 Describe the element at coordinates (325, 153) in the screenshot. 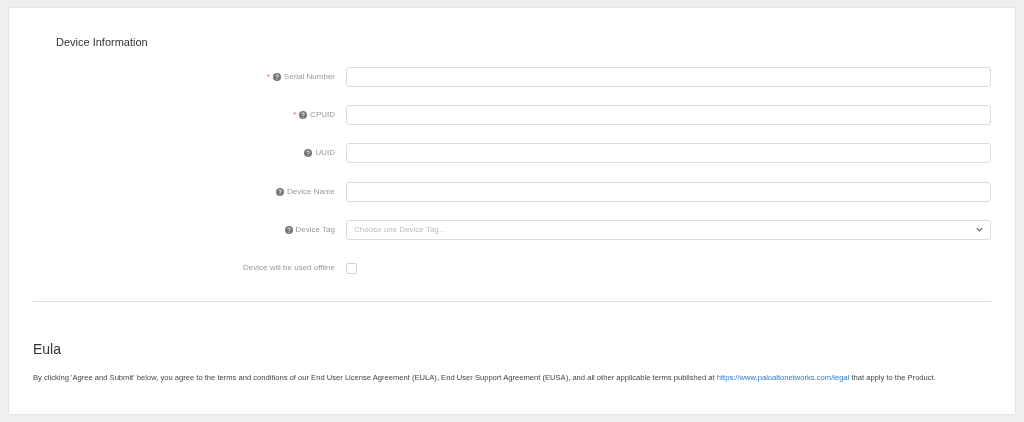

I see `field-label: UUID` at that location.